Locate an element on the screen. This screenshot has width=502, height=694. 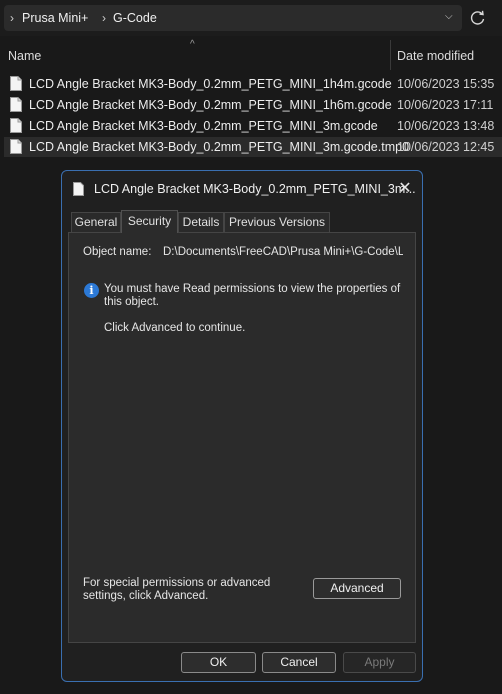
chevron-down-icon: ⌵ is located at coordinates (449, 16).